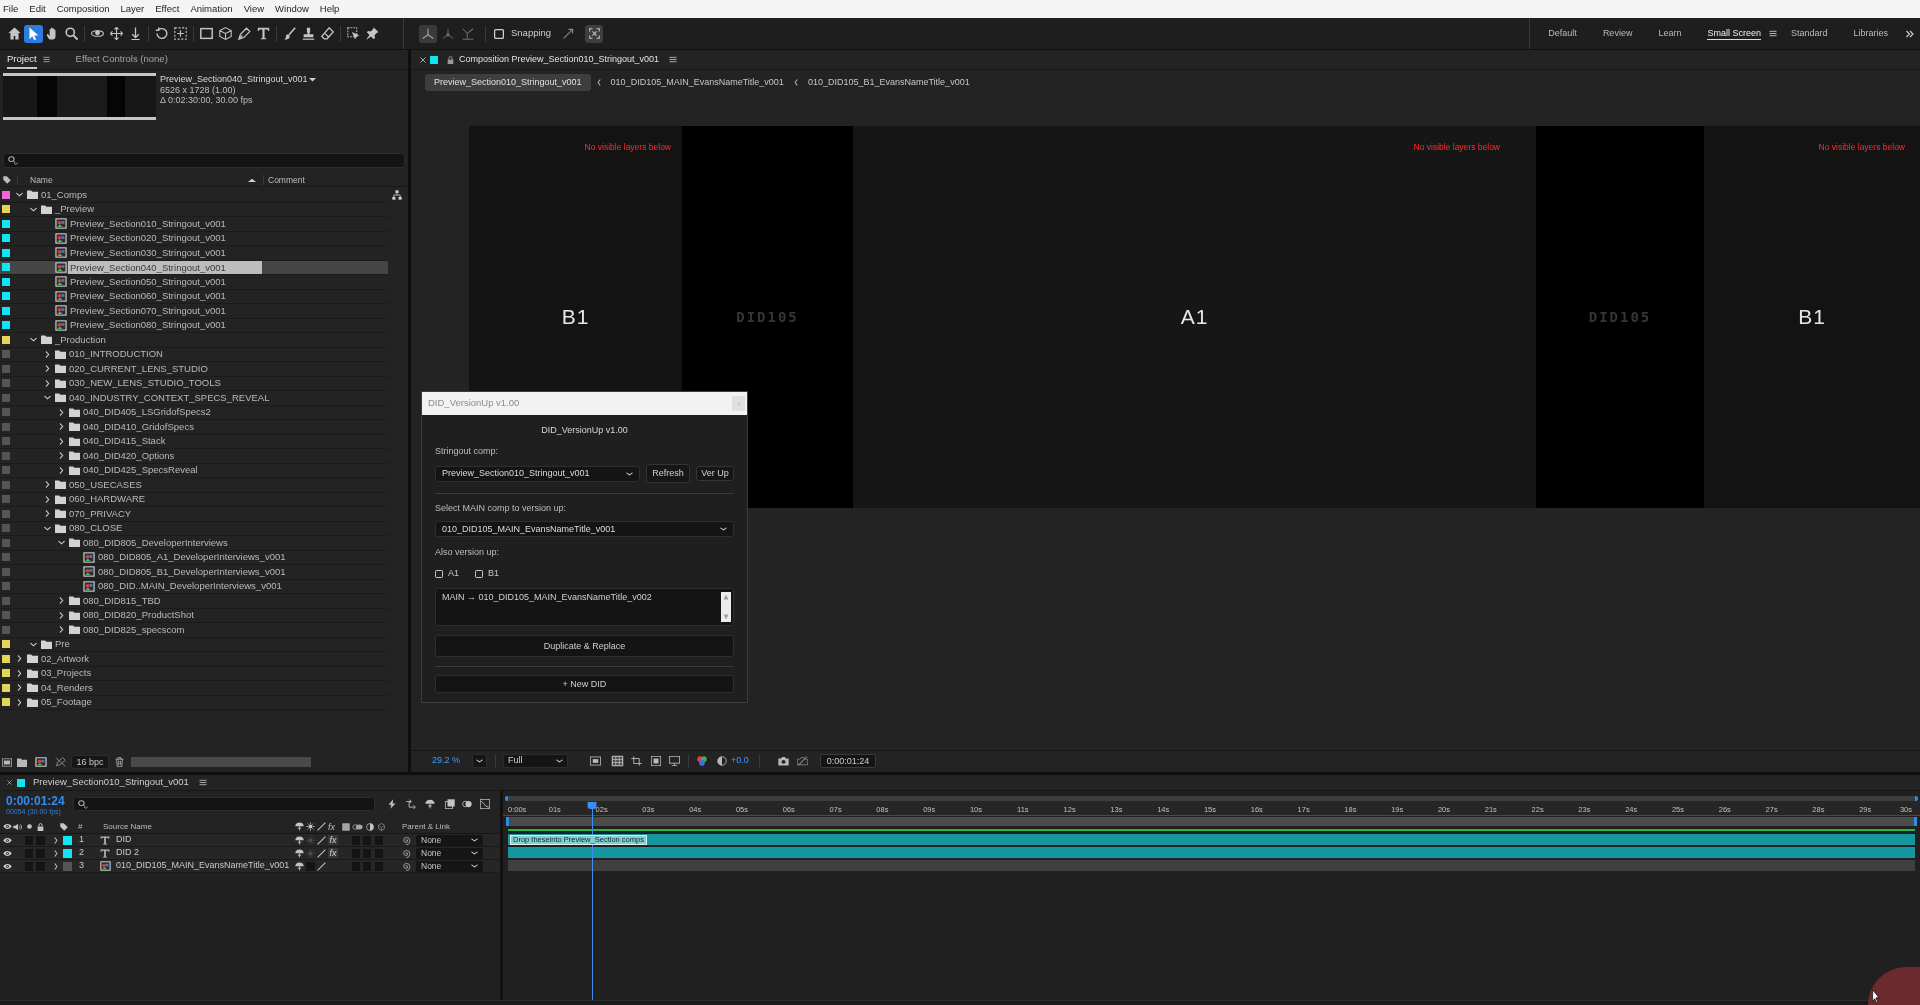 The image size is (1920, 1005). What do you see at coordinates (450, 804) in the screenshot?
I see `stacked-squares-icon` at bounding box center [450, 804].